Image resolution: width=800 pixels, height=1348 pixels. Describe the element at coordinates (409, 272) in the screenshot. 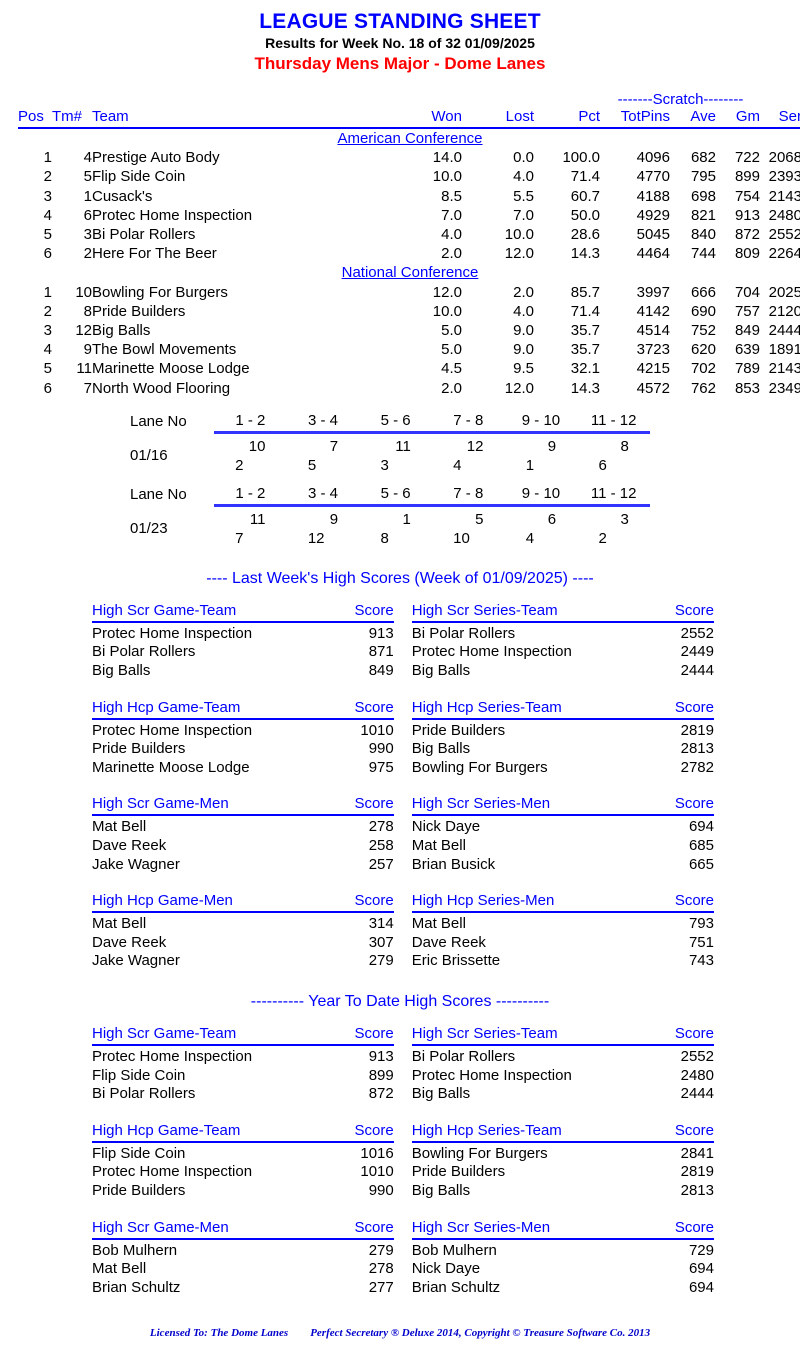

I see `conference-title-row: National Conference` at that location.